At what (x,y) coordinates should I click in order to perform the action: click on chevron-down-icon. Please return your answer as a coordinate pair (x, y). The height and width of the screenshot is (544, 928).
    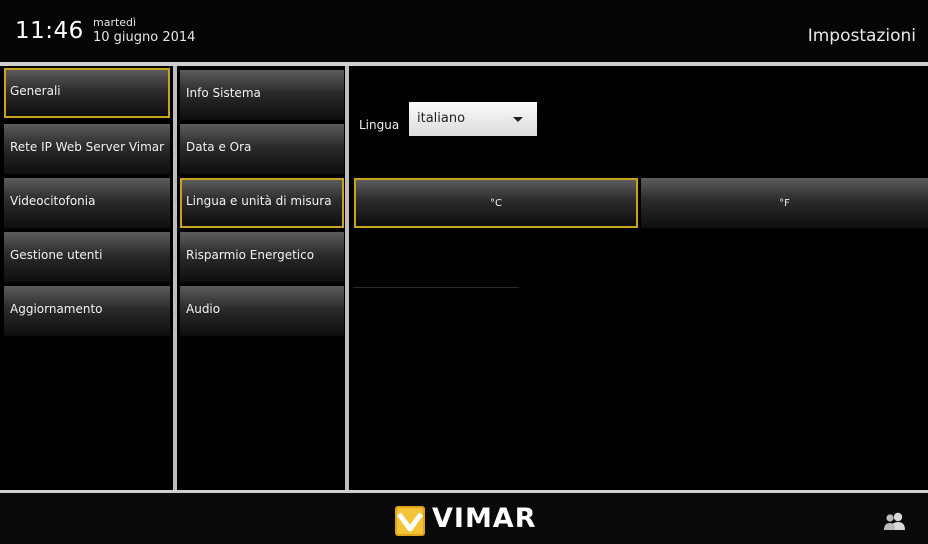
    Looking at the image, I should click on (518, 119).